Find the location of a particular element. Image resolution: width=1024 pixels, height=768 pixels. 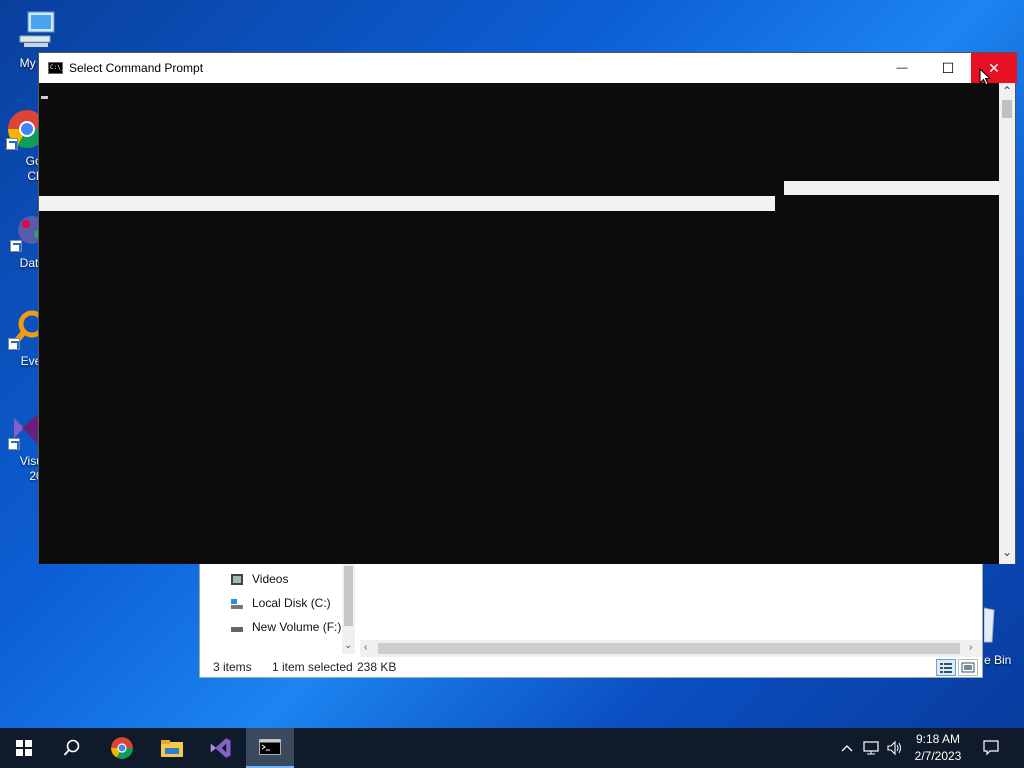

nav-item-local-disk-c: Local Disk (C:) is located at coordinates (280, 603).